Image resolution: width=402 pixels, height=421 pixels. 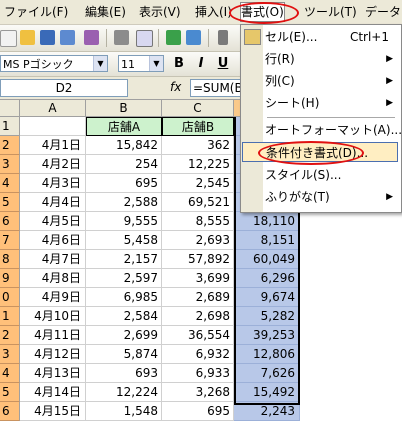 What do you see at coordinates (267, 259) in the screenshot?
I see `table-cell: 60,049` at bounding box center [267, 259].